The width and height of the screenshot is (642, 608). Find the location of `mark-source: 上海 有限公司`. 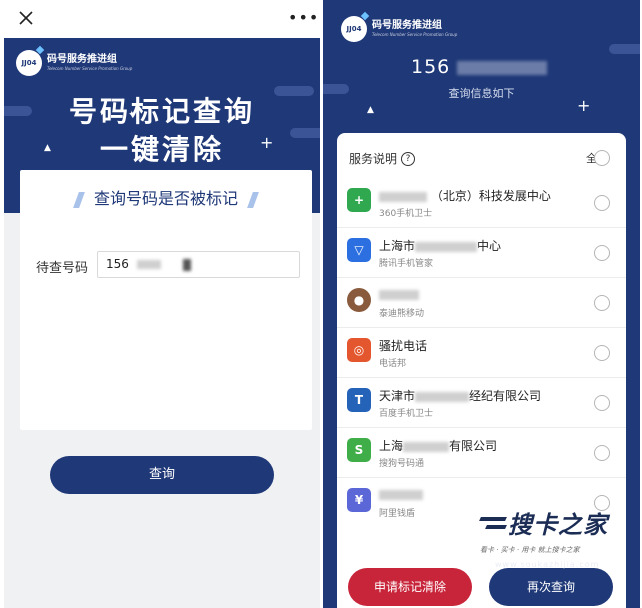

mark-source: 上海 有限公司 is located at coordinates (438, 445).